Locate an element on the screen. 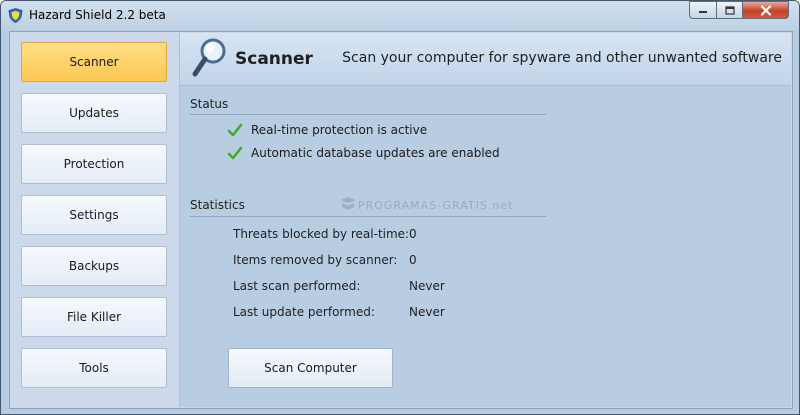 The height and width of the screenshot is (415, 800). status-item: Real-time protection is active is located at coordinates (327, 130).